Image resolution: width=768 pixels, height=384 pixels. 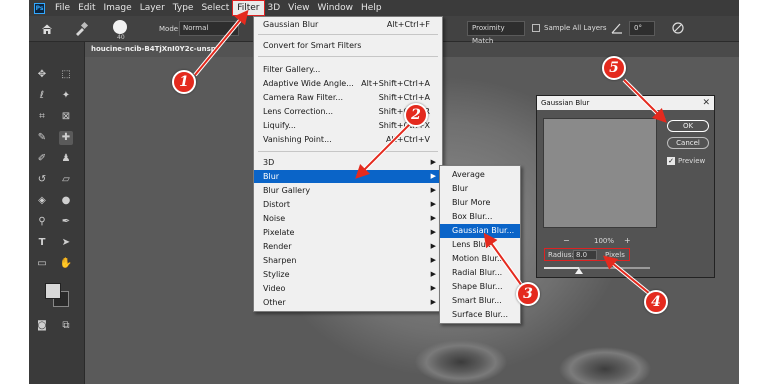 What do you see at coordinates (118, 8) in the screenshot?
I see `menu-image: Image` at bounding box center [118, 8].